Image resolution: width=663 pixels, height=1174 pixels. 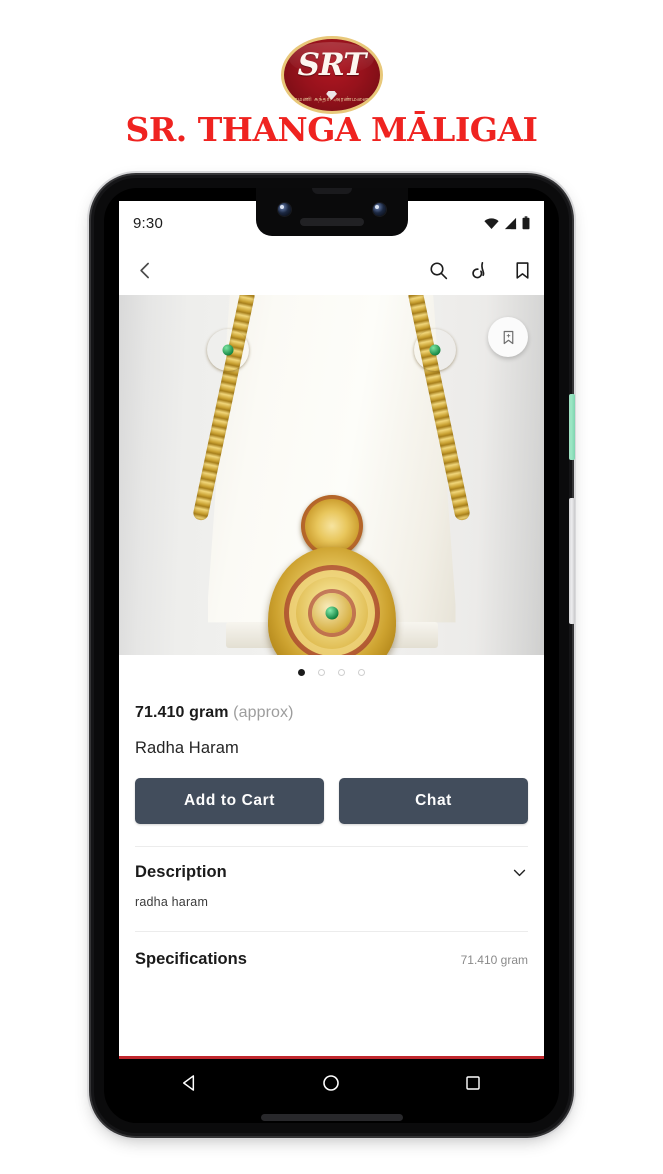 What do you see at coordinates (331, 1117) in the screenshot?
I see `bottom-speaker-grille` at bounding box center [331, 1117].